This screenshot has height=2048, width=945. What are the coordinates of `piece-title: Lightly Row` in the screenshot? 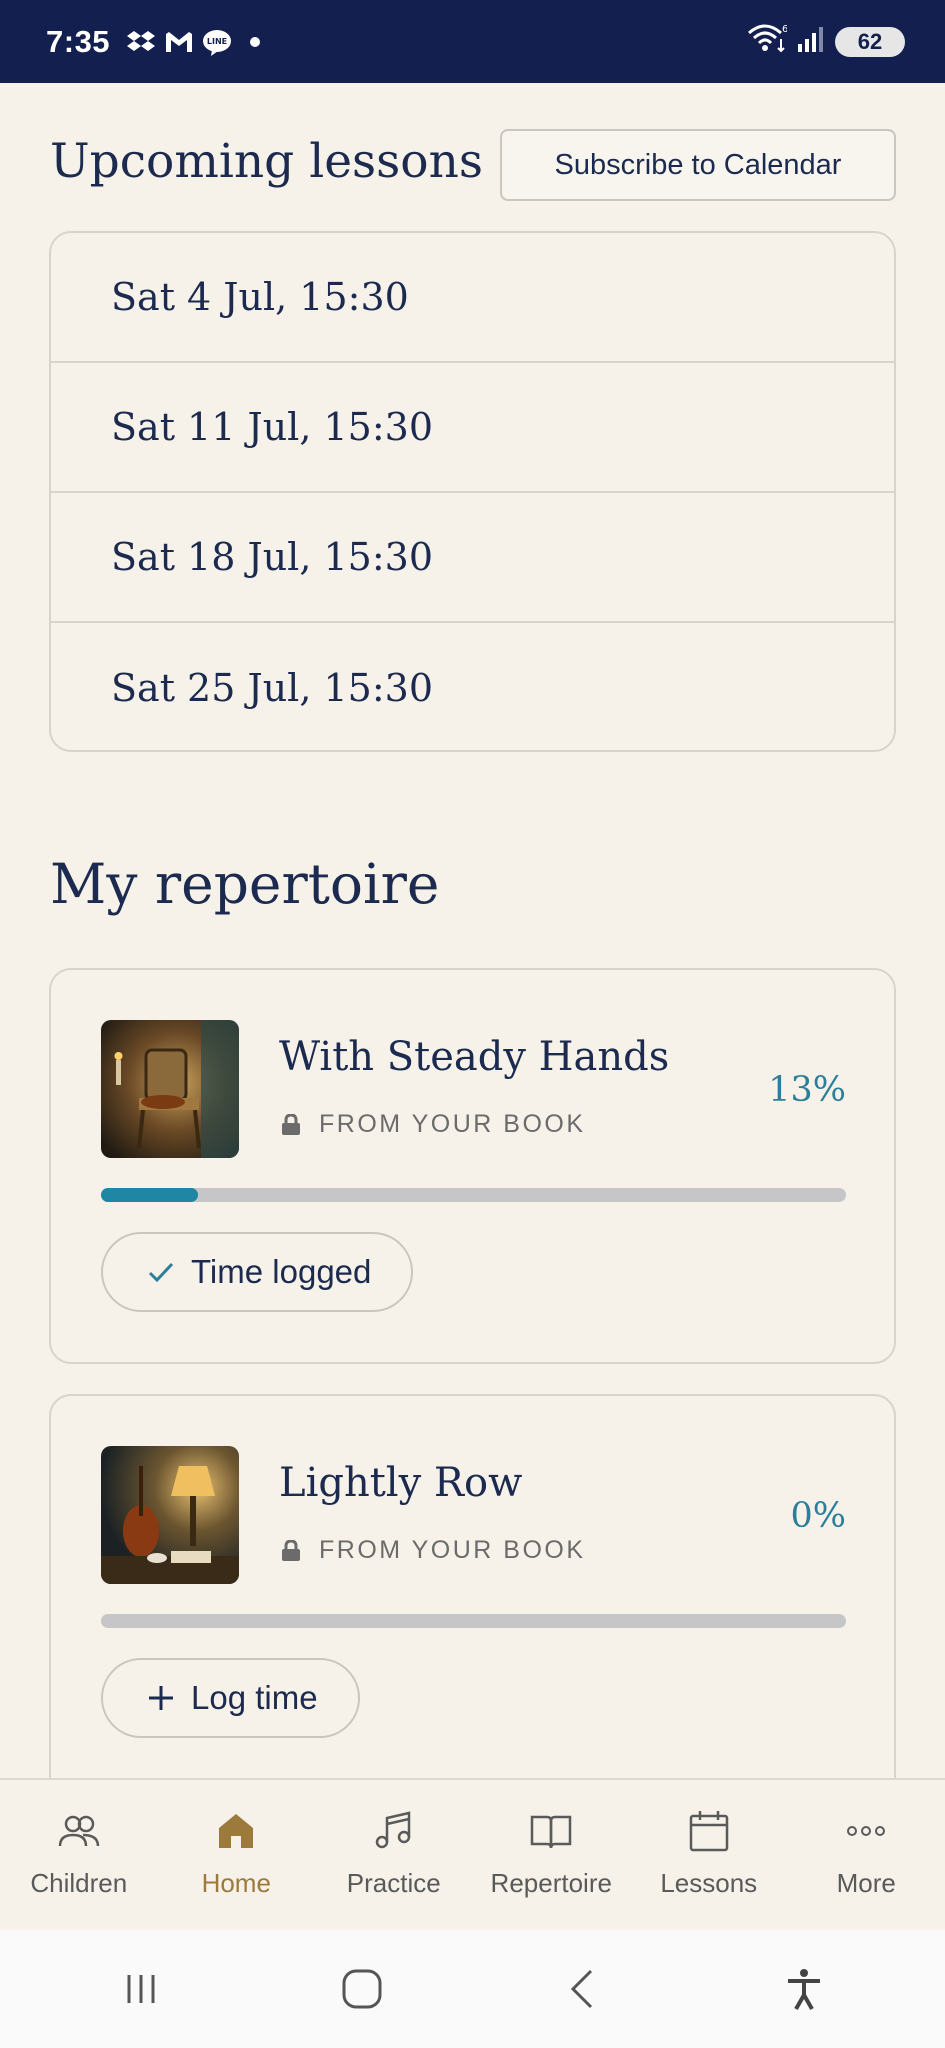 It's located at (401, 1483).